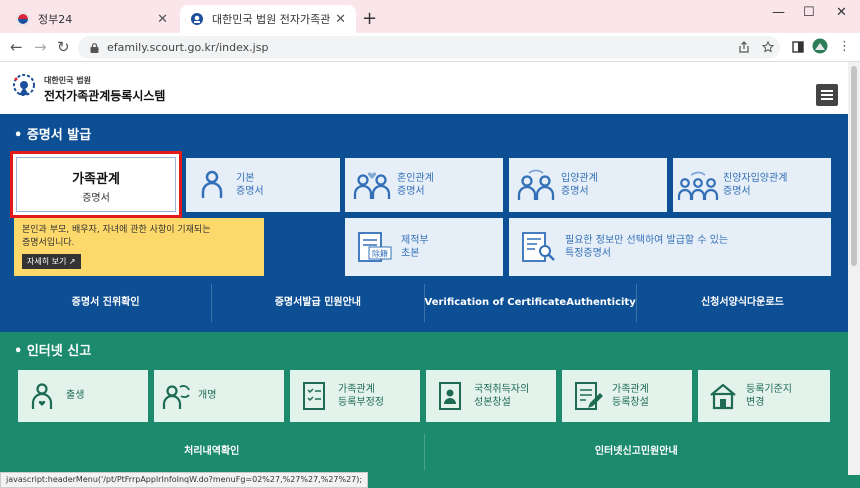 Image resolution: width=860 pixels, height=488 pixels. I want to click on processing-history-link: 처리내역확인, so click(212, 452).